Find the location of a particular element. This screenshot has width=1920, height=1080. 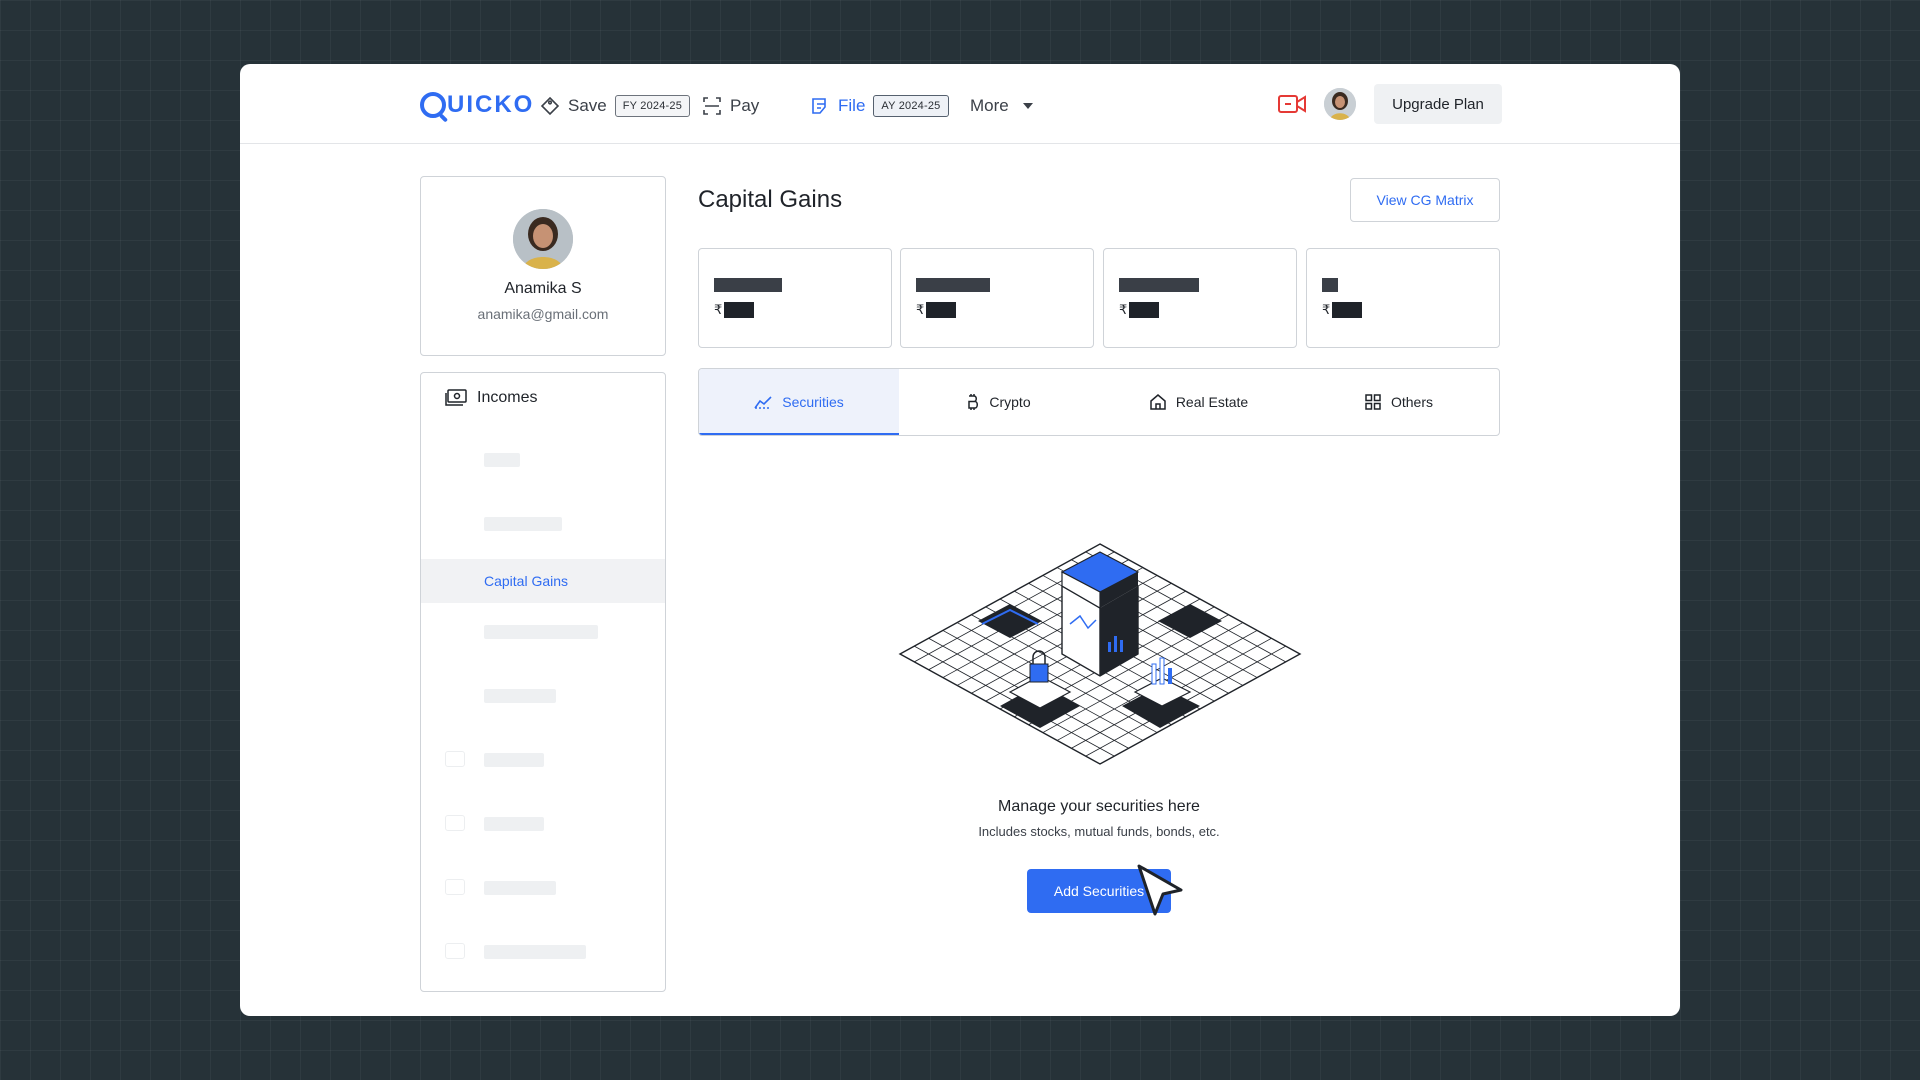

caret-down-icon is located at coordinates (1027, 106).